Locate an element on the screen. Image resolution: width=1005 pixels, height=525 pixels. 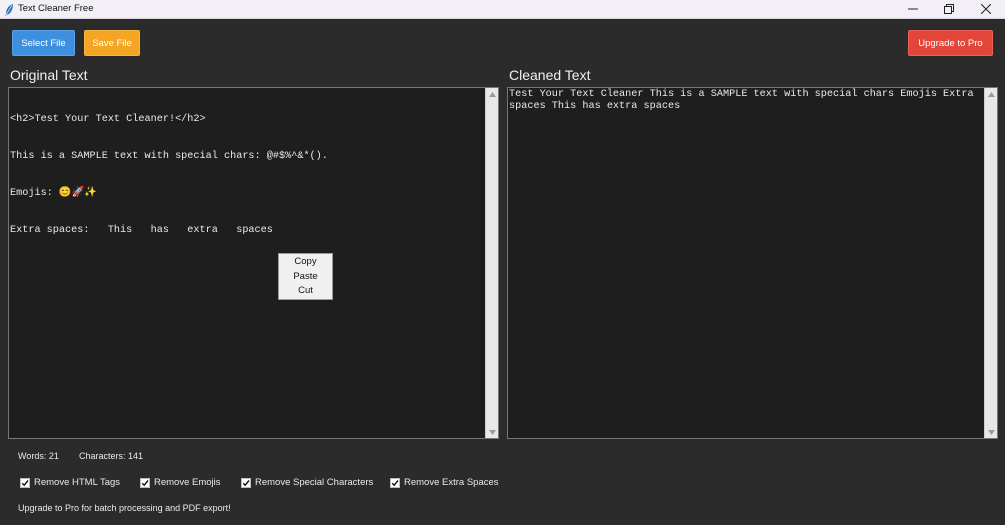
option-label: Remove Extra Spaces is located at coordinates (451, 482).